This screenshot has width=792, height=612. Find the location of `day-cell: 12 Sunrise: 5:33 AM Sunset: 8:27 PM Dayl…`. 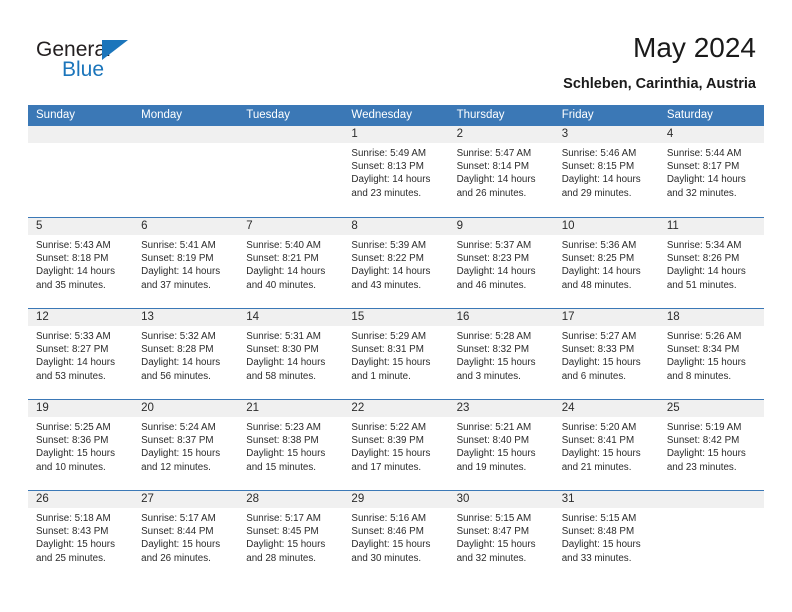

day-cell: 12 Sunrise: 5:33 AM Sunset: 8:27 PM Dayl… is located at coordinates (81, 354).